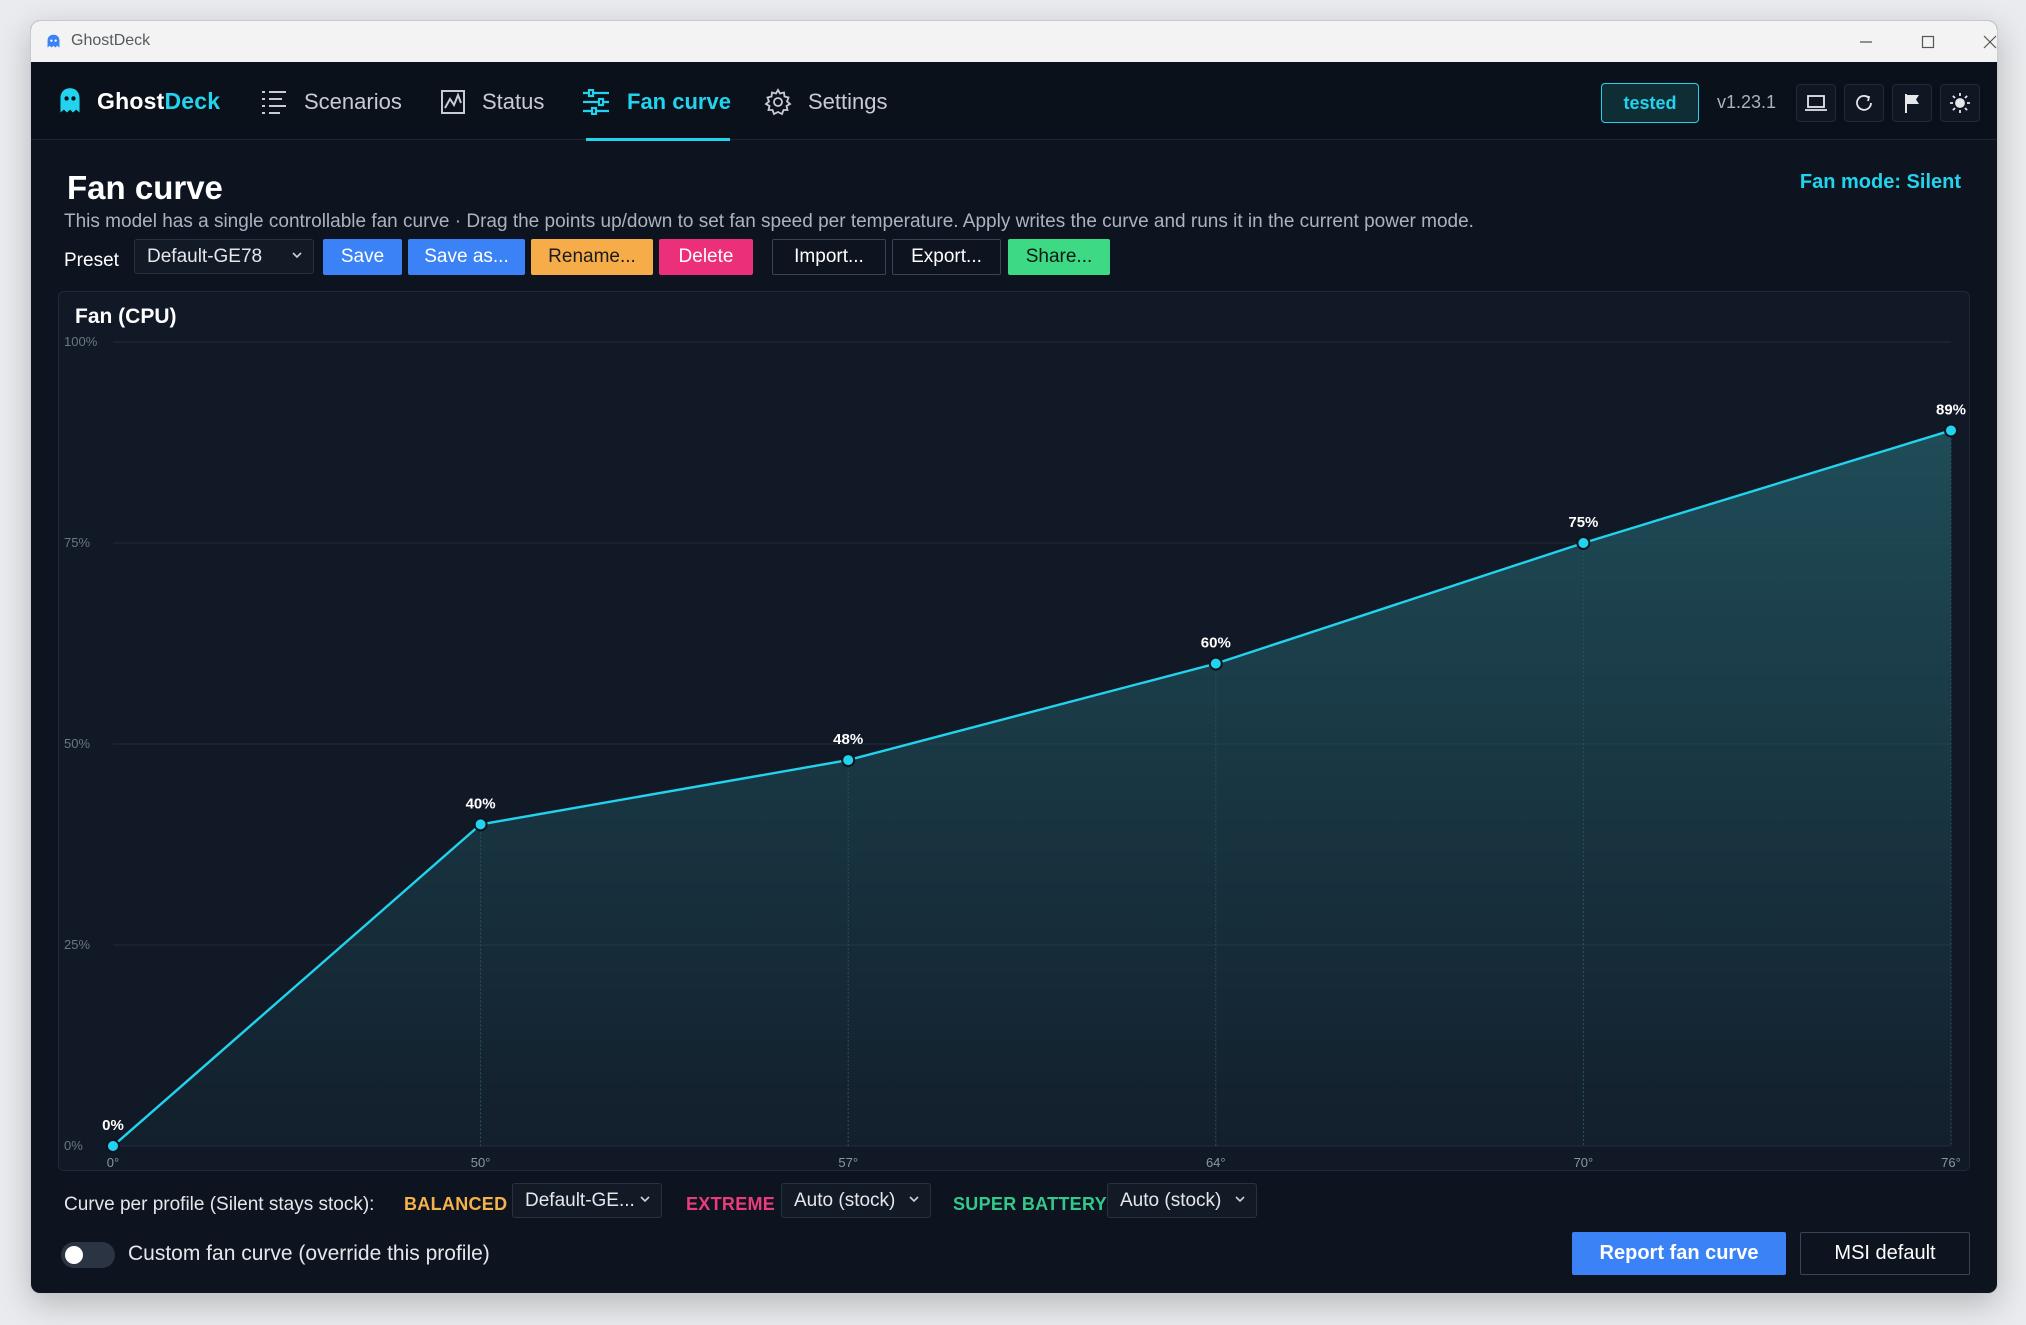 Image resolution: width=2026 pixels, height=1325 pixels. I want to click on sun-icon, so click(1960, 103).